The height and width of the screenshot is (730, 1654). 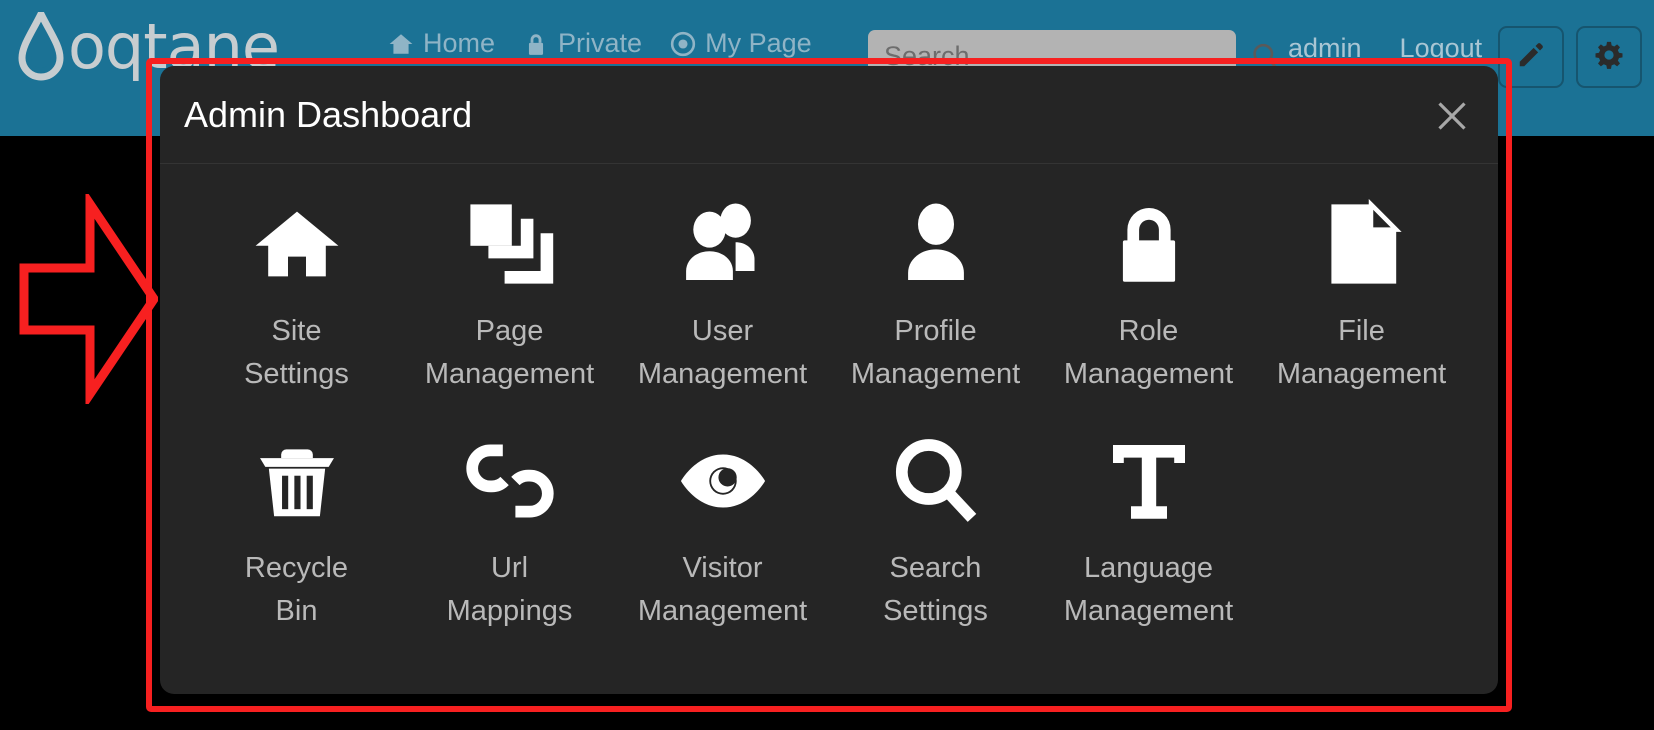 I want to click on header-actions, so click(x=1570, y=57).